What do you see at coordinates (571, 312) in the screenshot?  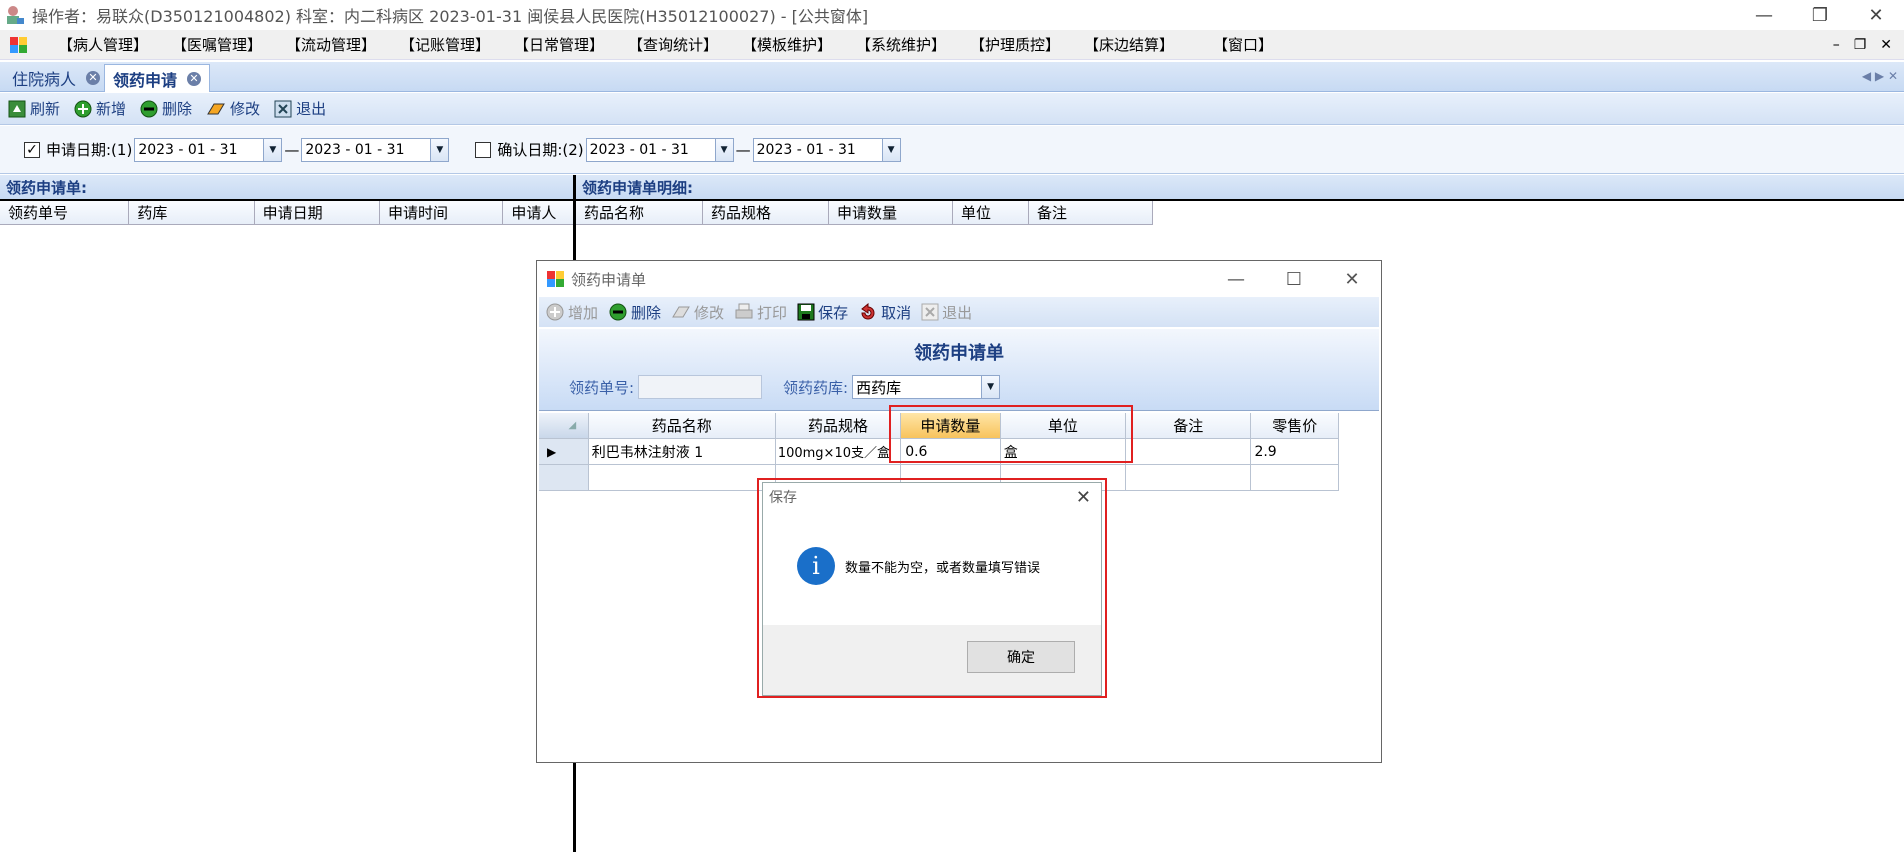 I see `dialog-add-button: 增加` at bounding box center [571, 312].